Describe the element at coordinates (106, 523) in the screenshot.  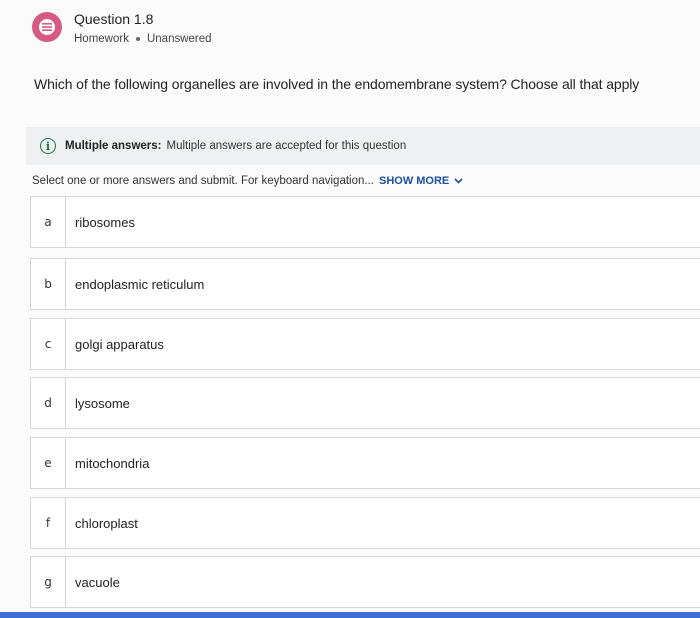
I see `option-text: chloroplast` at that location.